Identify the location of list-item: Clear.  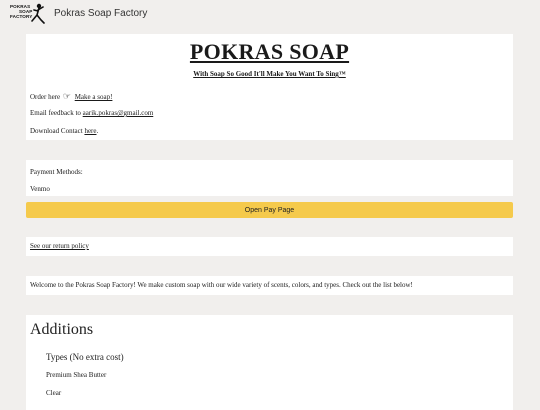
(54, 393).